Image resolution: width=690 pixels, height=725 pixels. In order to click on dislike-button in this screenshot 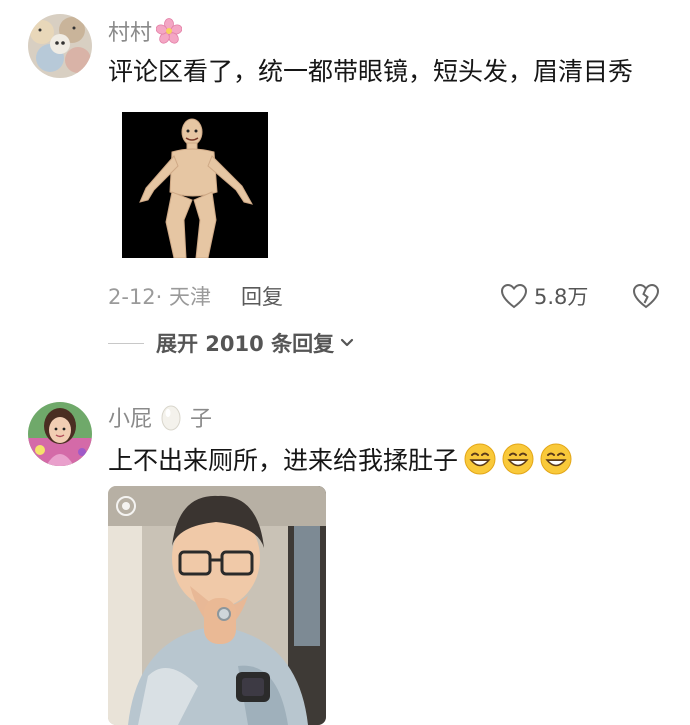, I will do `click(646, 296)`.